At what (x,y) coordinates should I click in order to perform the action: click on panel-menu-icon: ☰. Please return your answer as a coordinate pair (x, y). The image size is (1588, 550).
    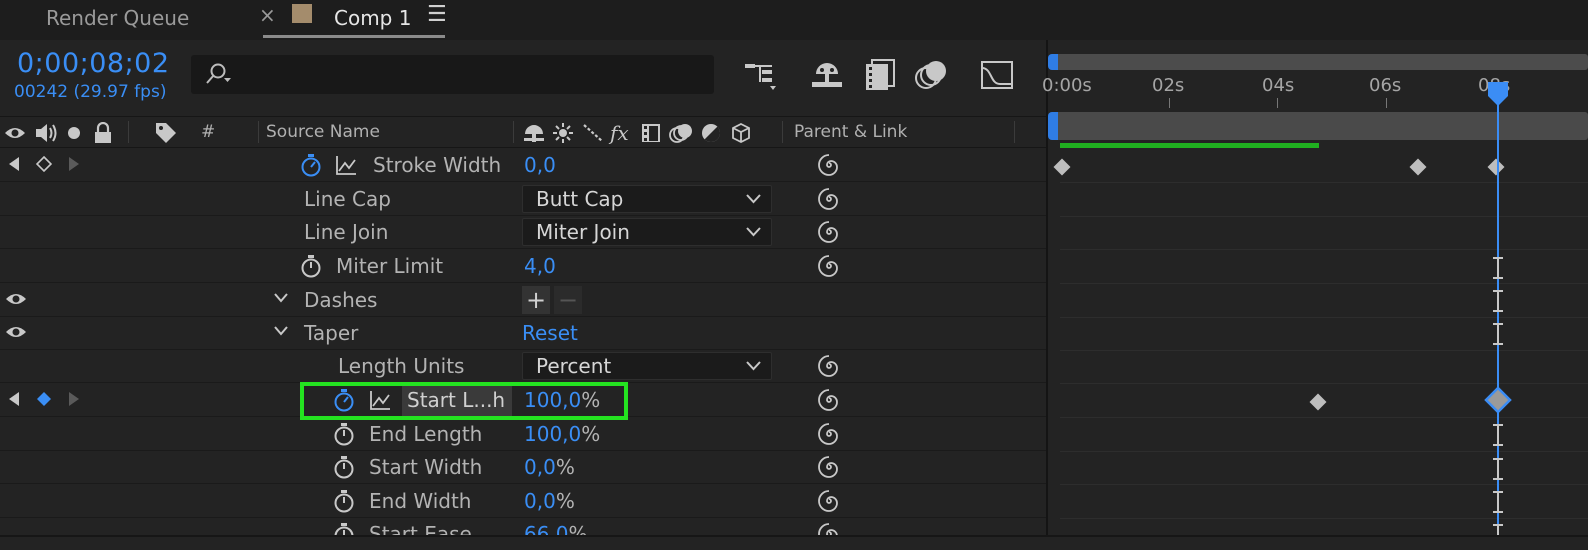
    Looking at the image, I should click on (437, 14).